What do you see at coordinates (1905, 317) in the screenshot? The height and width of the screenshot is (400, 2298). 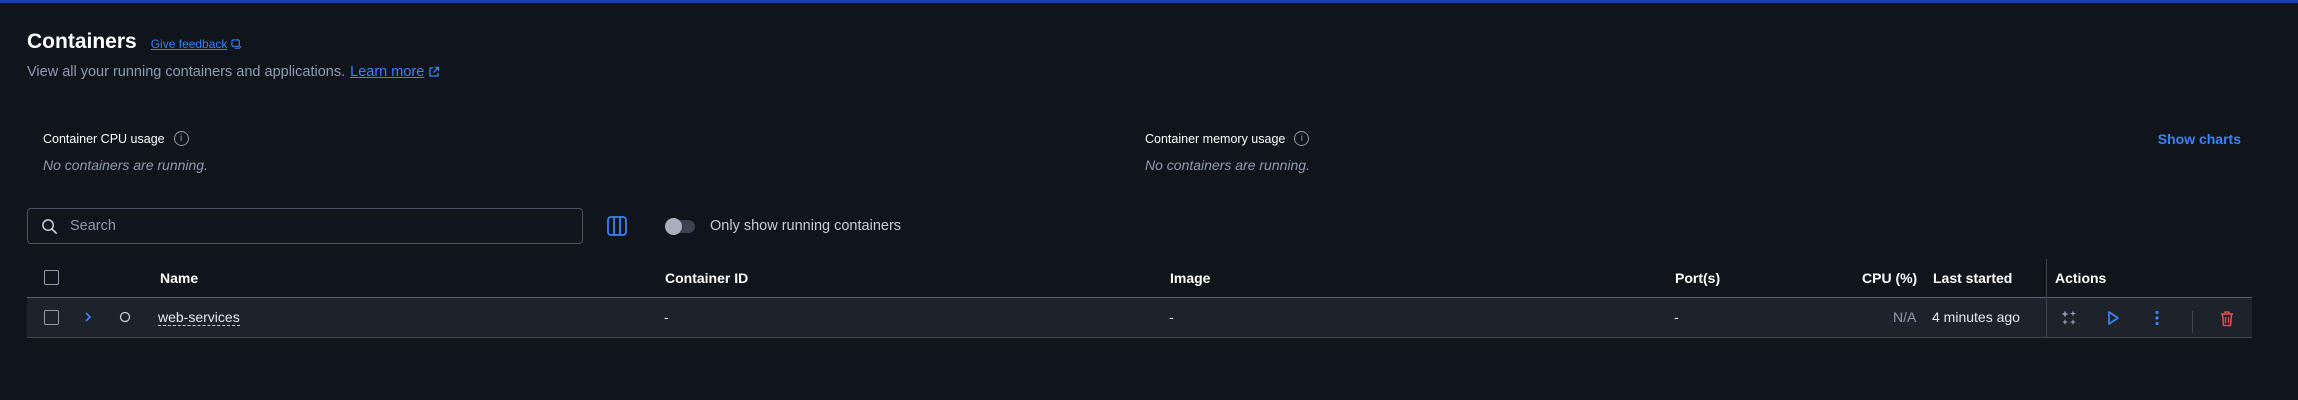 I see `cpu-cell: N/A` at bounding box center [1905, 317].